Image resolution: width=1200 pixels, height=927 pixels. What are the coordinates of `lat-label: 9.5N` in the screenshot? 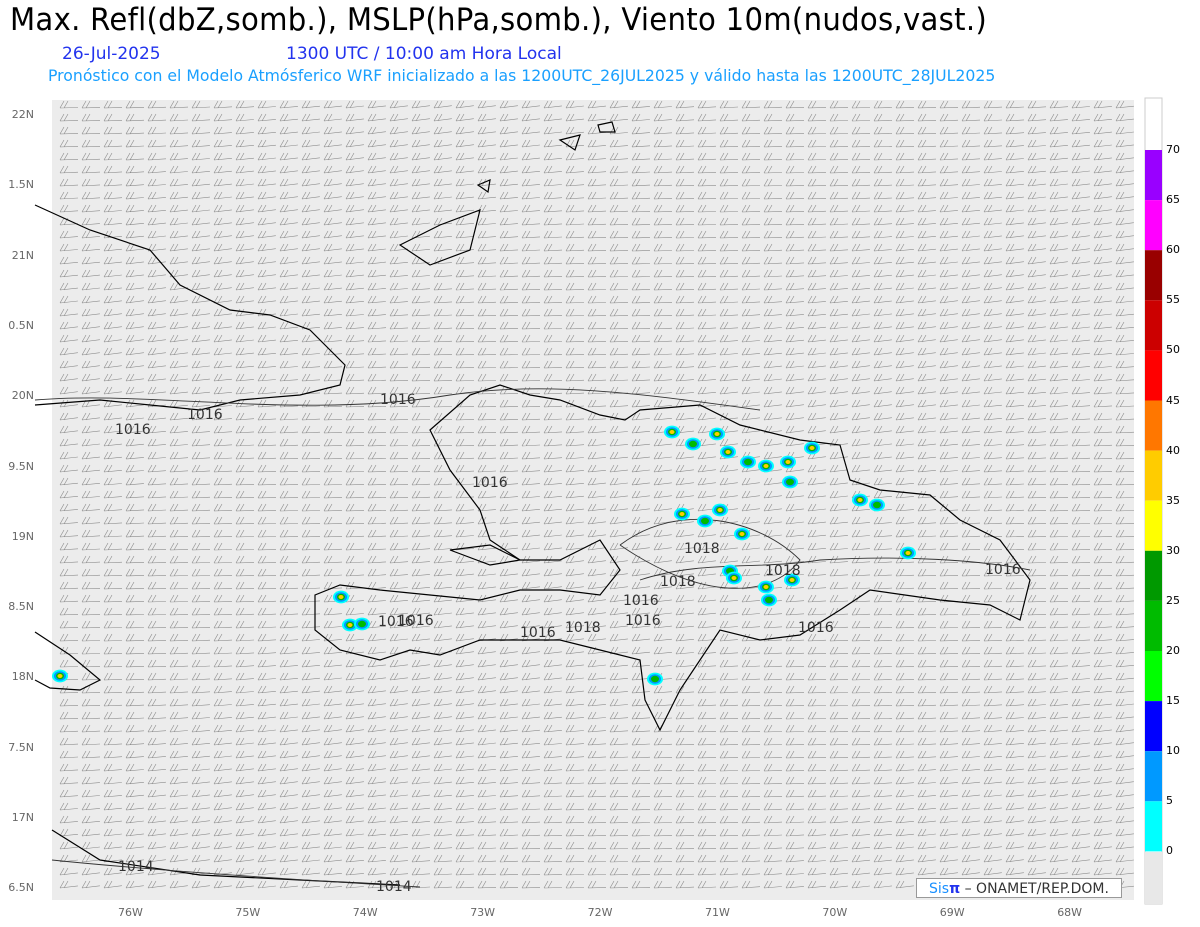 It's located at (21, 466).